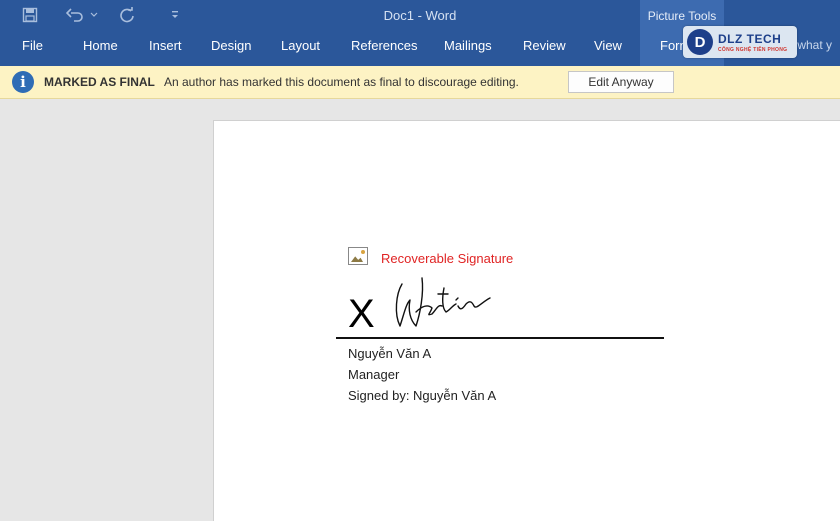 Image resolution: width=840 pixels, height=521 pixels. What do you see at coordinates (32, 46) in the screenshot?
I see `tab-file: File` at bounding box center [32, 46].